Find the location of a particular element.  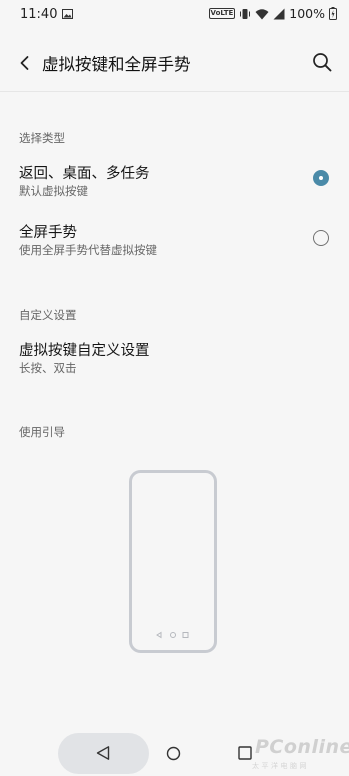

nav-recents-icon is located at coordinates (245, 753).